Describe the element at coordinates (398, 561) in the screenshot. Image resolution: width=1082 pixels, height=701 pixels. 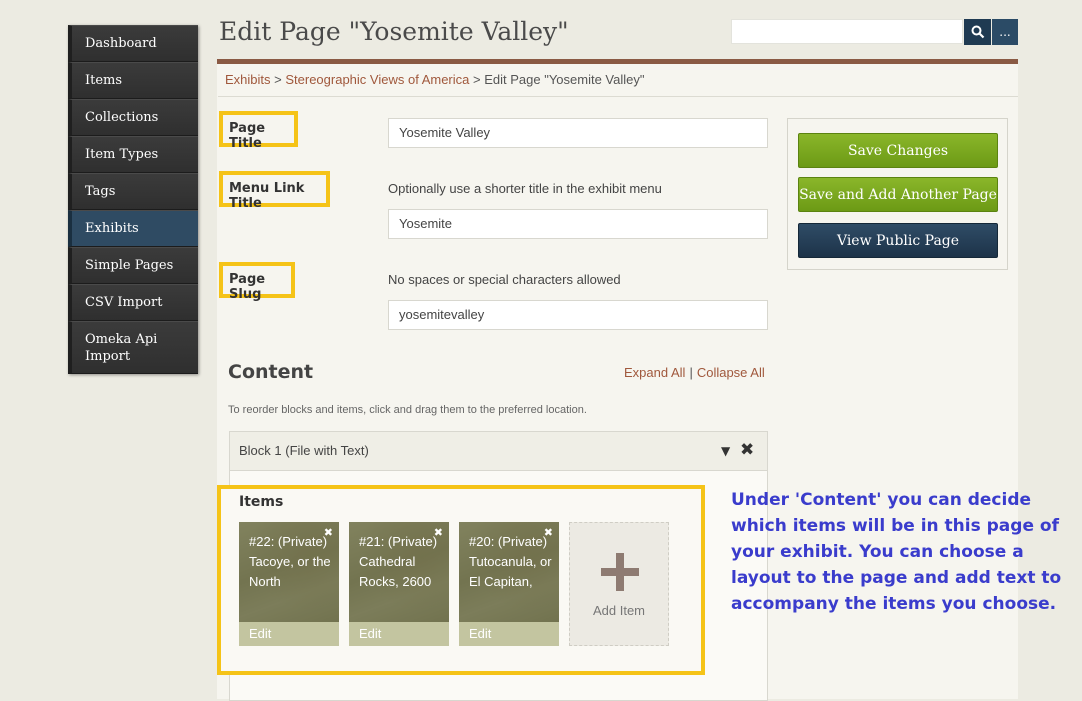
I see `item-caption: #21: (Private) Cathedral Rocks, 2600` at that location.